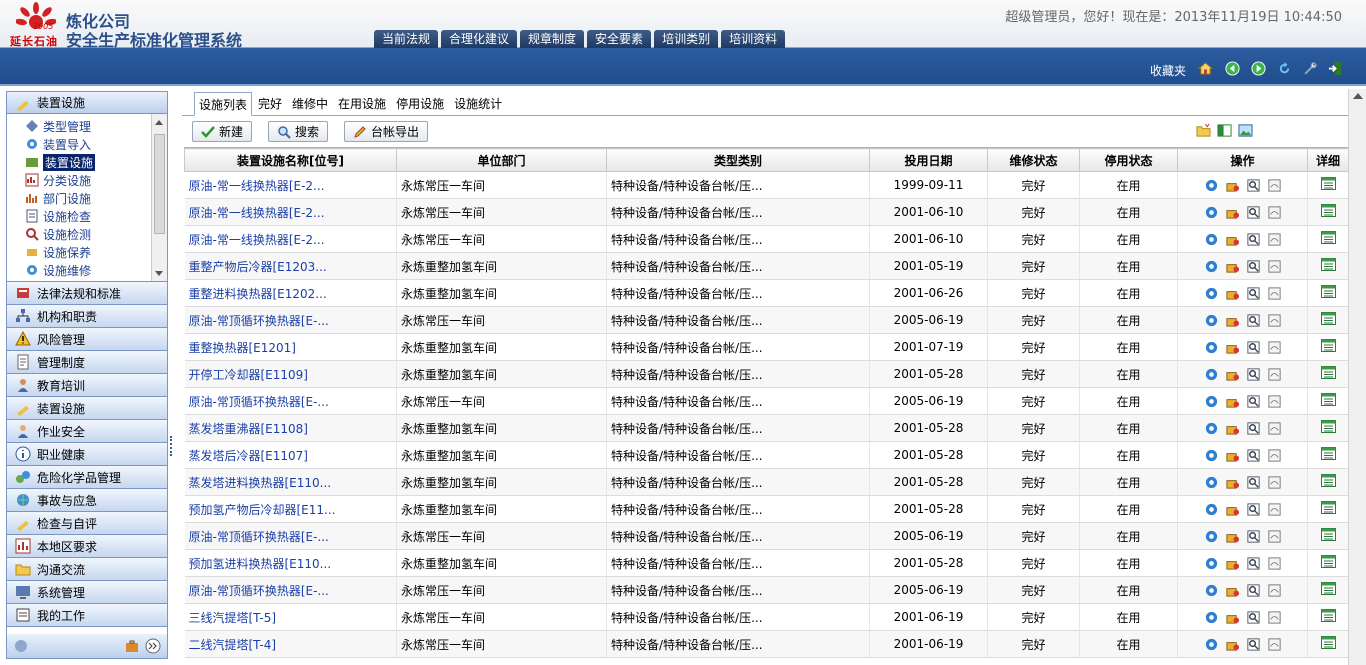  What do you see at coordinates (87, 477) in the screenshot?
I see `sidebar-menu-hazardous-chemicals: 危险化学品管理` at bounding box center [87, 477].